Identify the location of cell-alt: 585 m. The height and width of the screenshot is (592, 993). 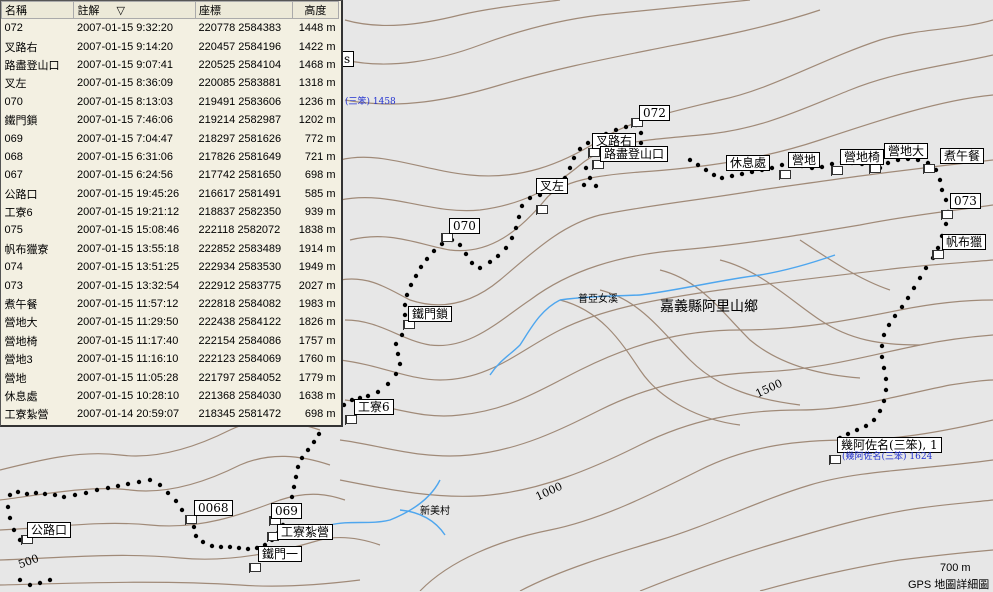
(320, 193).